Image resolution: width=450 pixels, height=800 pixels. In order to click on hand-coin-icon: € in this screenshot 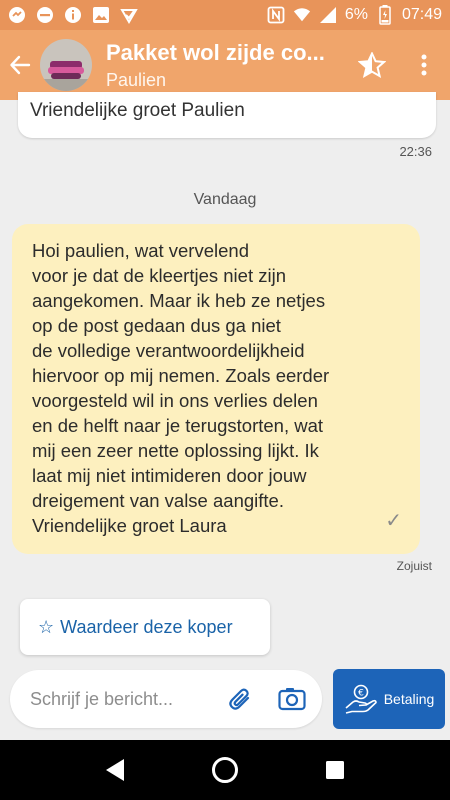, I will do `click(361, 699)`.